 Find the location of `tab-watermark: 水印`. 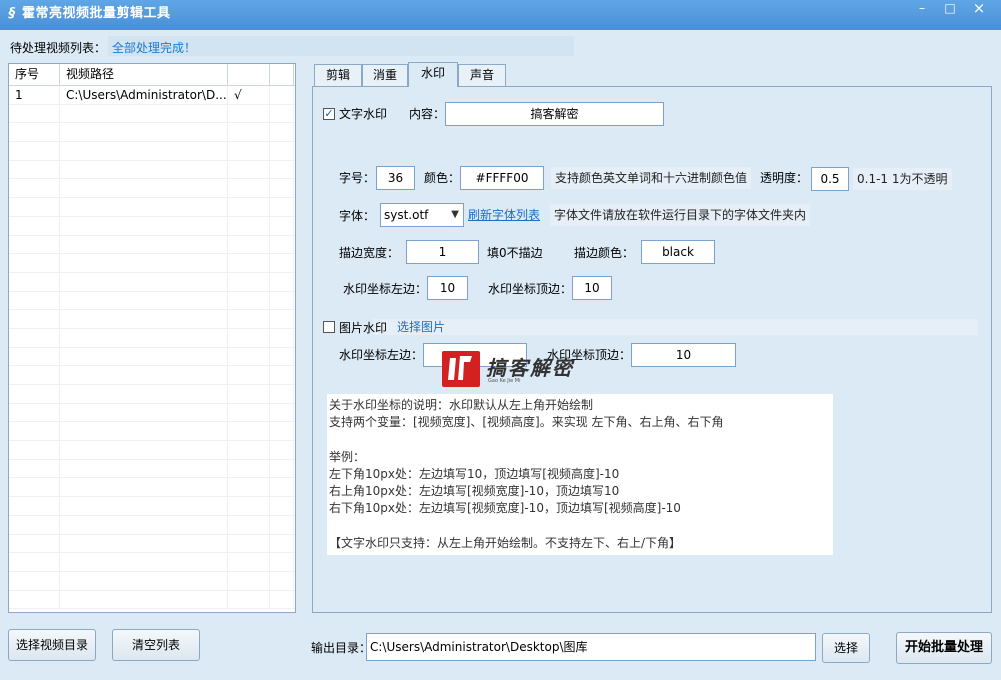

tab-watermark: 水印 is located at coordinates (433, 74).